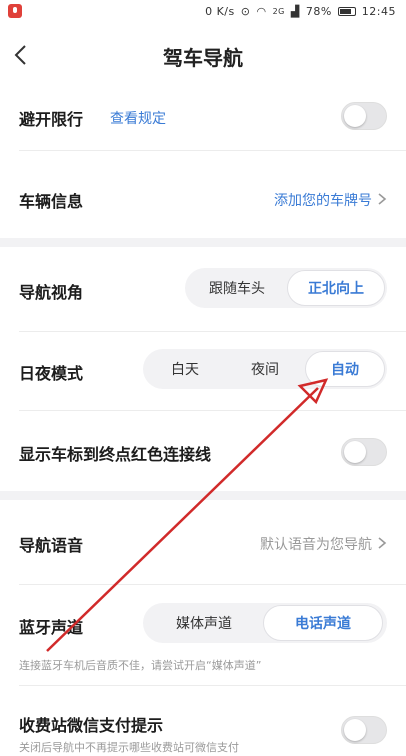 The width and height of the screenshot is (406, 756). Describe the element at coordinates (51, 627) in the screenshot. I see `bluetooth-label: 蓝牙声道` at that location.